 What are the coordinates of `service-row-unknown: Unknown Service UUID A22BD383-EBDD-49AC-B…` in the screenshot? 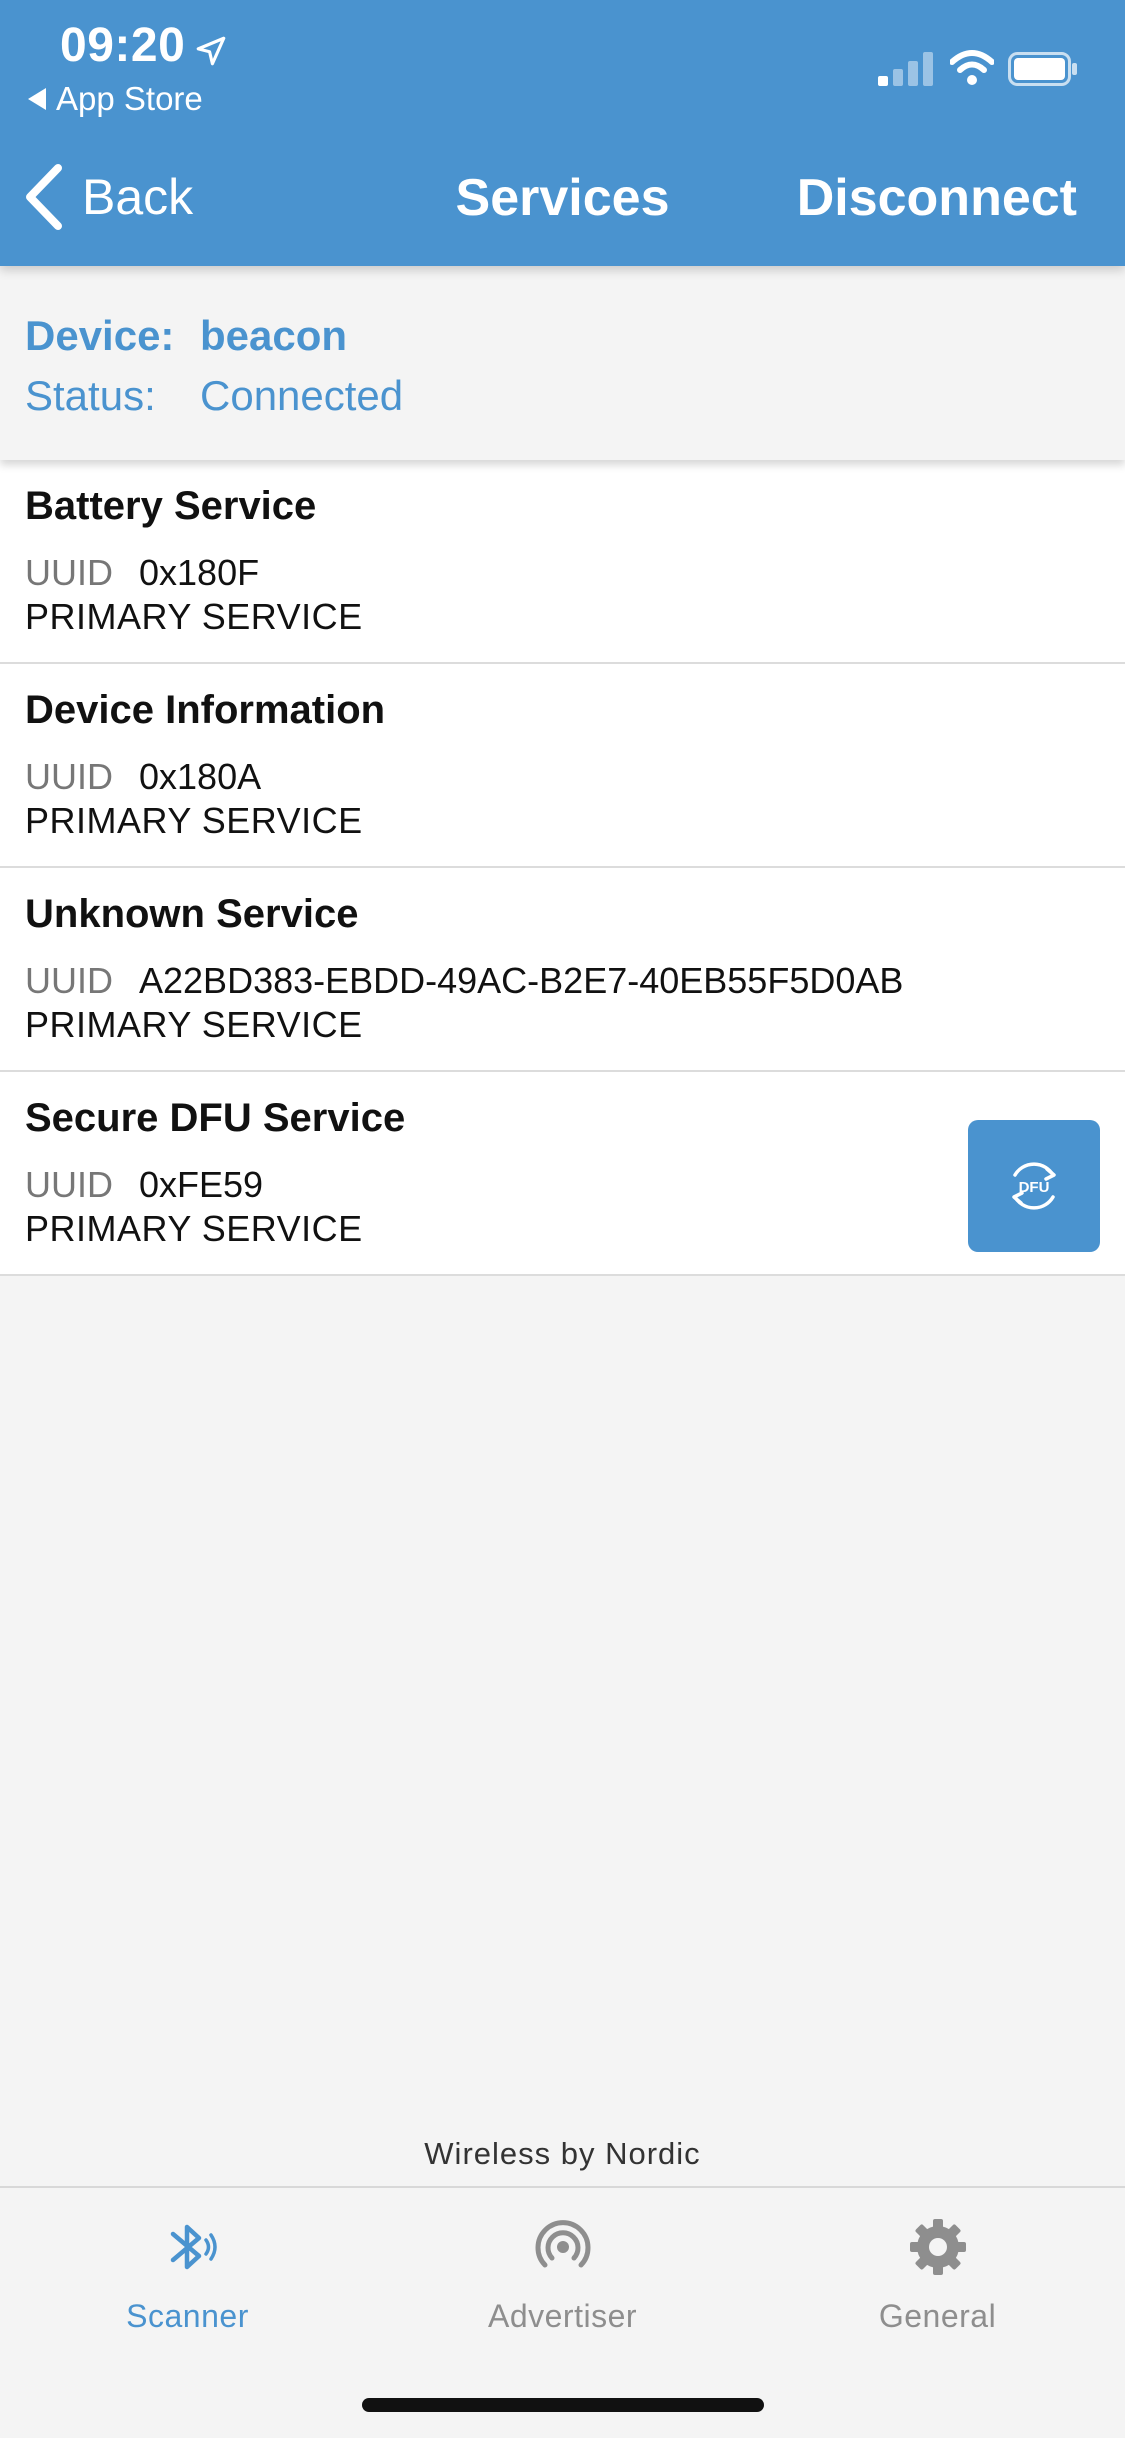 It's located at (562, 970).